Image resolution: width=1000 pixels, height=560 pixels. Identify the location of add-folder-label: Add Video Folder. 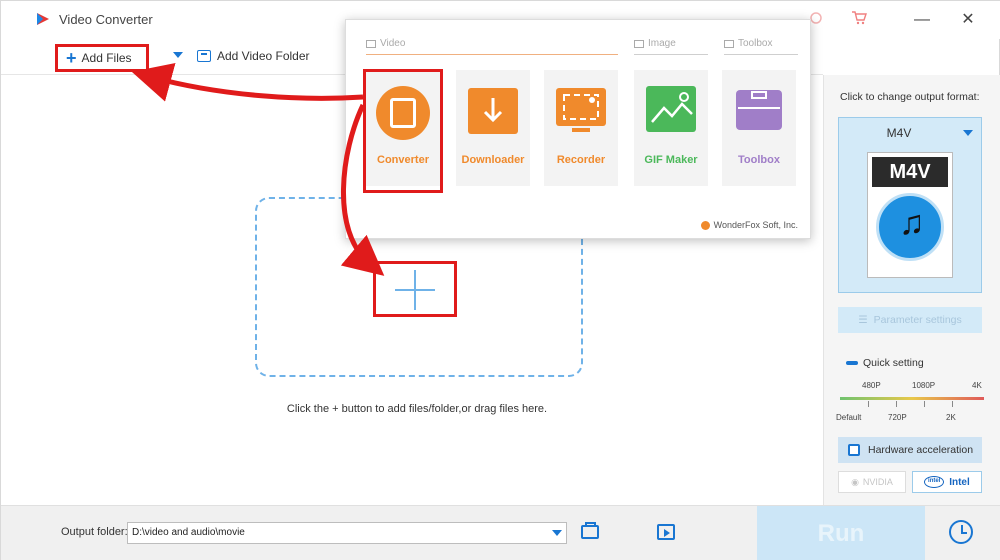
(263, 56).